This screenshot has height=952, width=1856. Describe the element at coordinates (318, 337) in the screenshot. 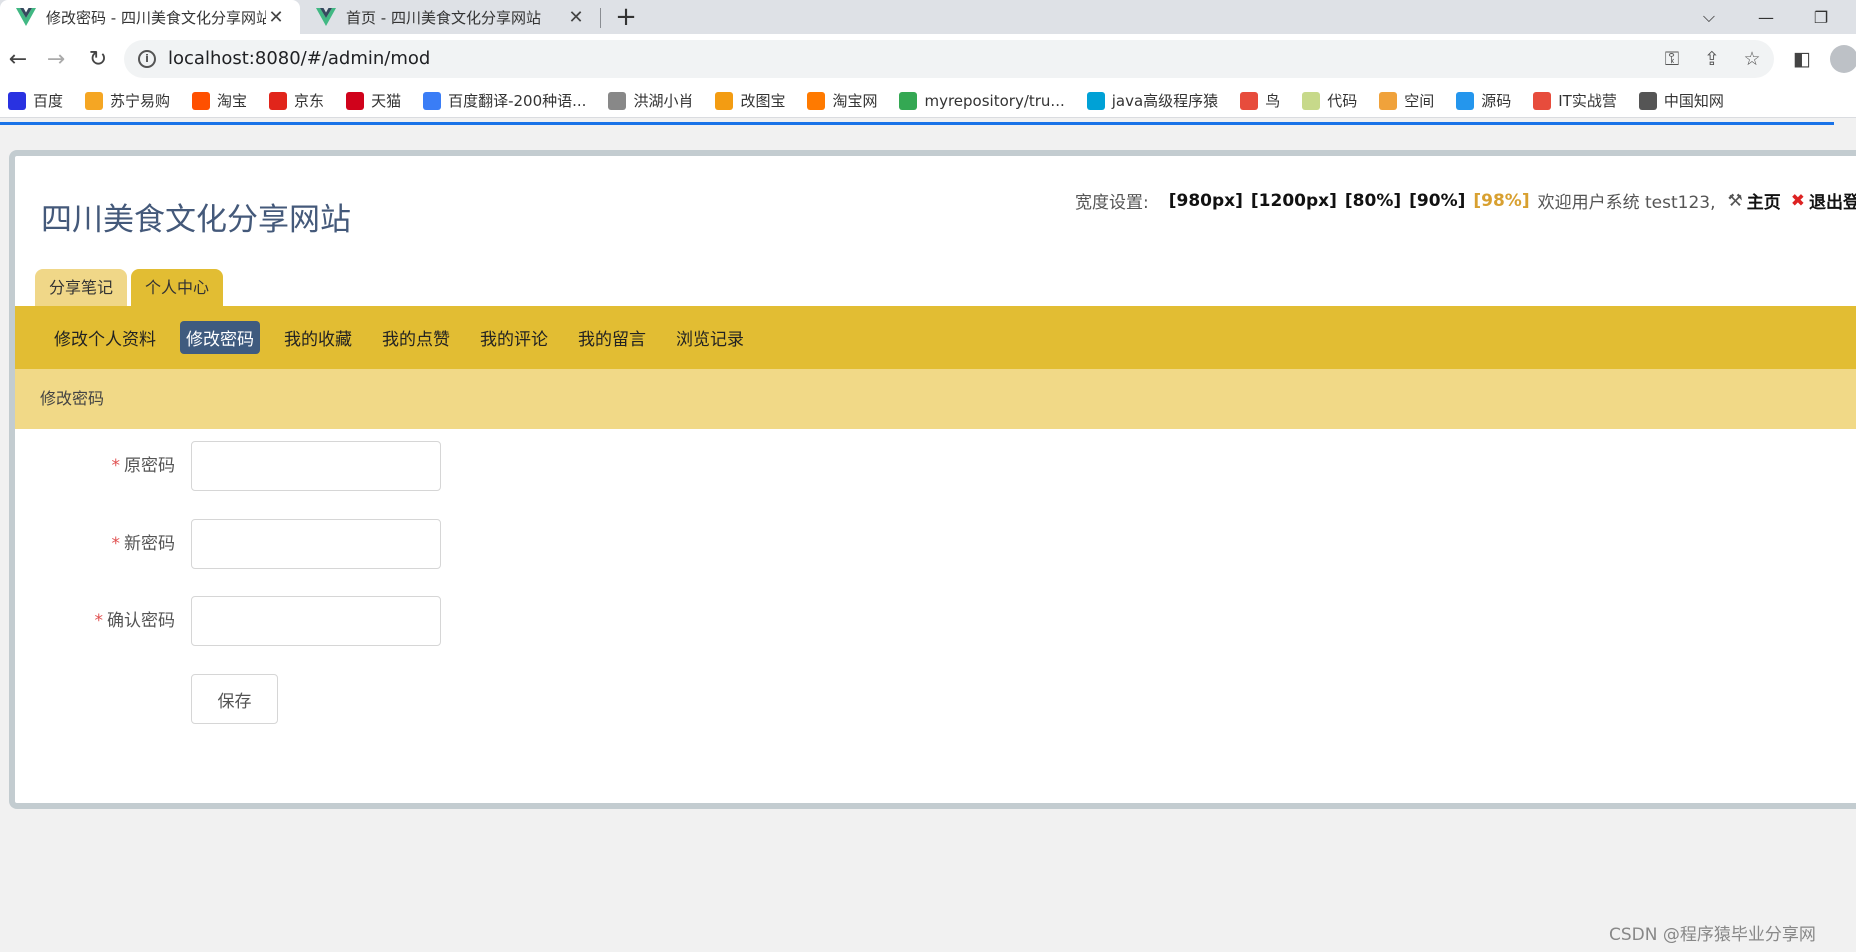

I see `subnav-my-favorites: 我的收藏` at that location.